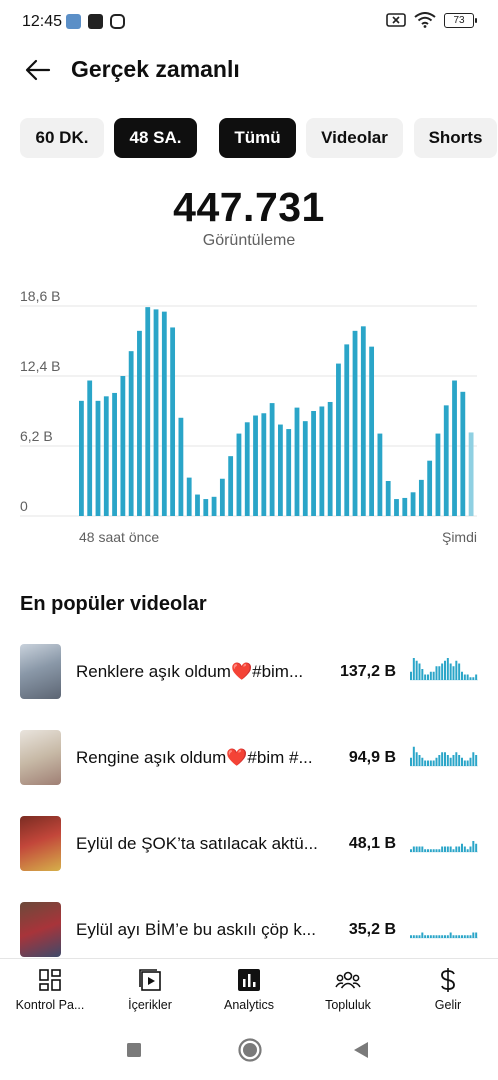 The width and height of the screenshot is (498, 1080). What do you see at coordinates (249, 207) in the screenshot?
I see `total-views-value: 447.731` at bounding box center [249, 207].